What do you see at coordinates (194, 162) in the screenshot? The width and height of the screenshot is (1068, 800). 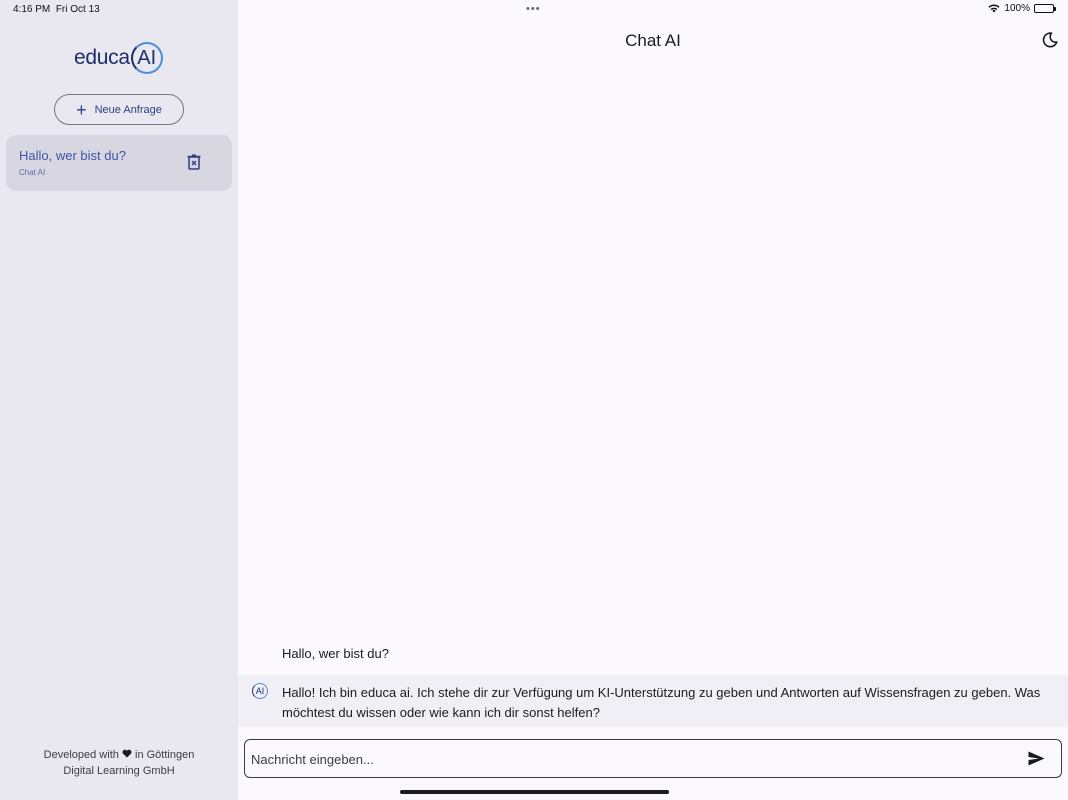 I see `delete-icon` at bounding box center [194, 162].